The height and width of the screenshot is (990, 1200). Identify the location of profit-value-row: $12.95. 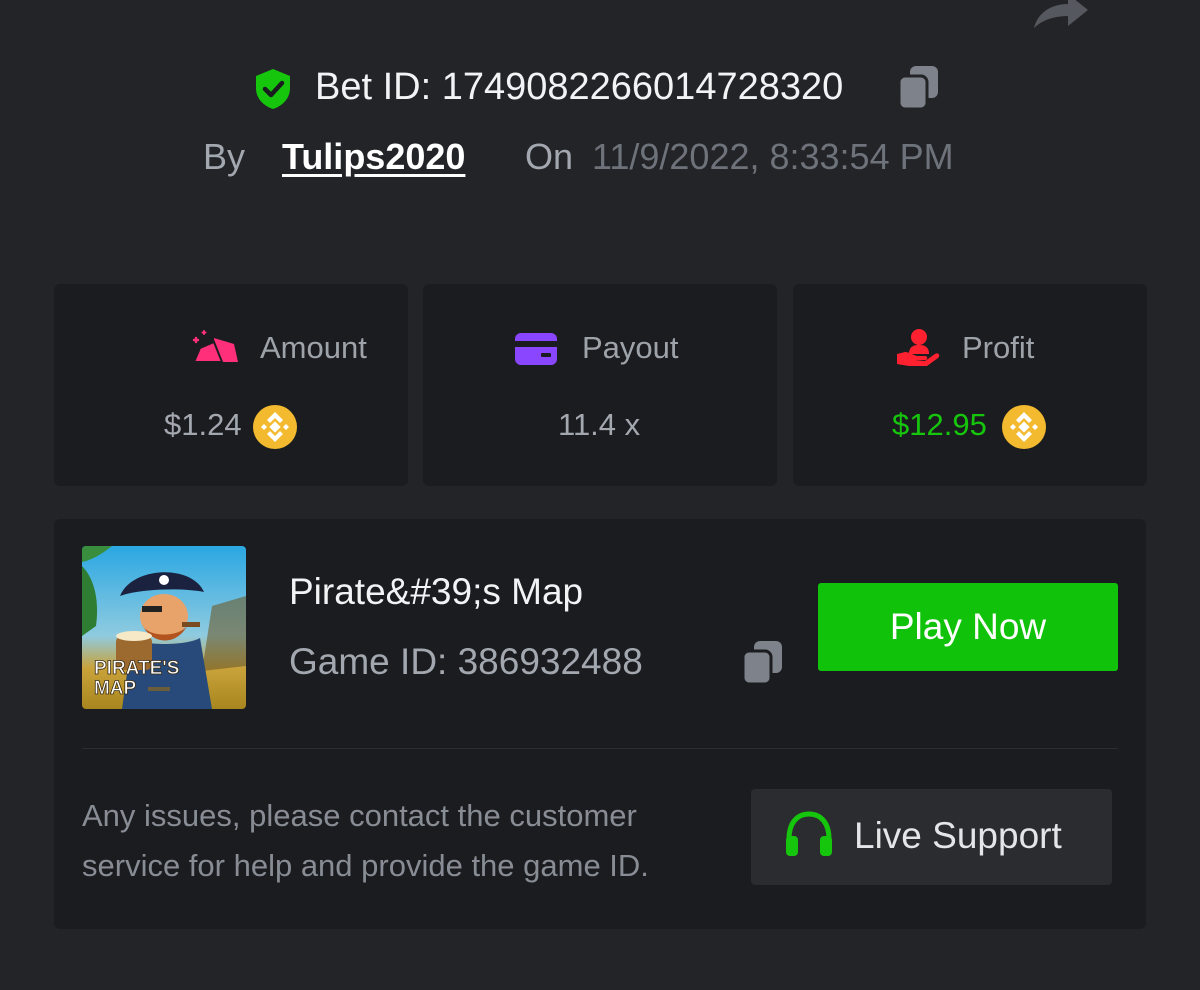
(970, 426).